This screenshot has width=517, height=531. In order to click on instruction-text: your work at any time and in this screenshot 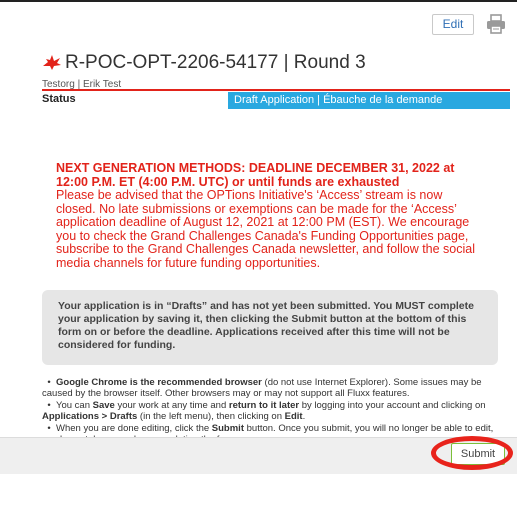, I will do `click(171, 405)`.